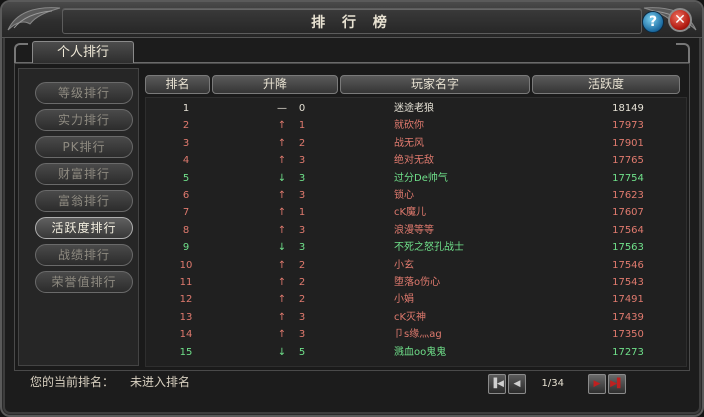 Image resolution: width=704 pixels, height=417 pixels. What do you see at coordinates (186, 161) in the screenshot?
I see `rank-cell: 4` at bounding box center [186, 161].